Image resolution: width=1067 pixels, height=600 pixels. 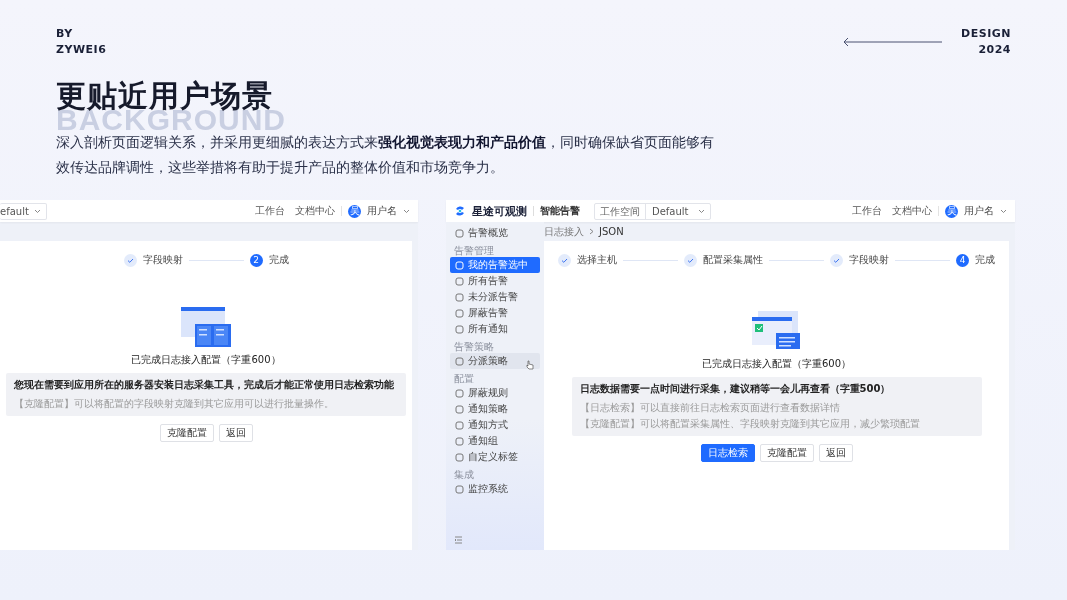 I want to click on sidebar-item-label: 监控系统, so click(x=488, y=489).